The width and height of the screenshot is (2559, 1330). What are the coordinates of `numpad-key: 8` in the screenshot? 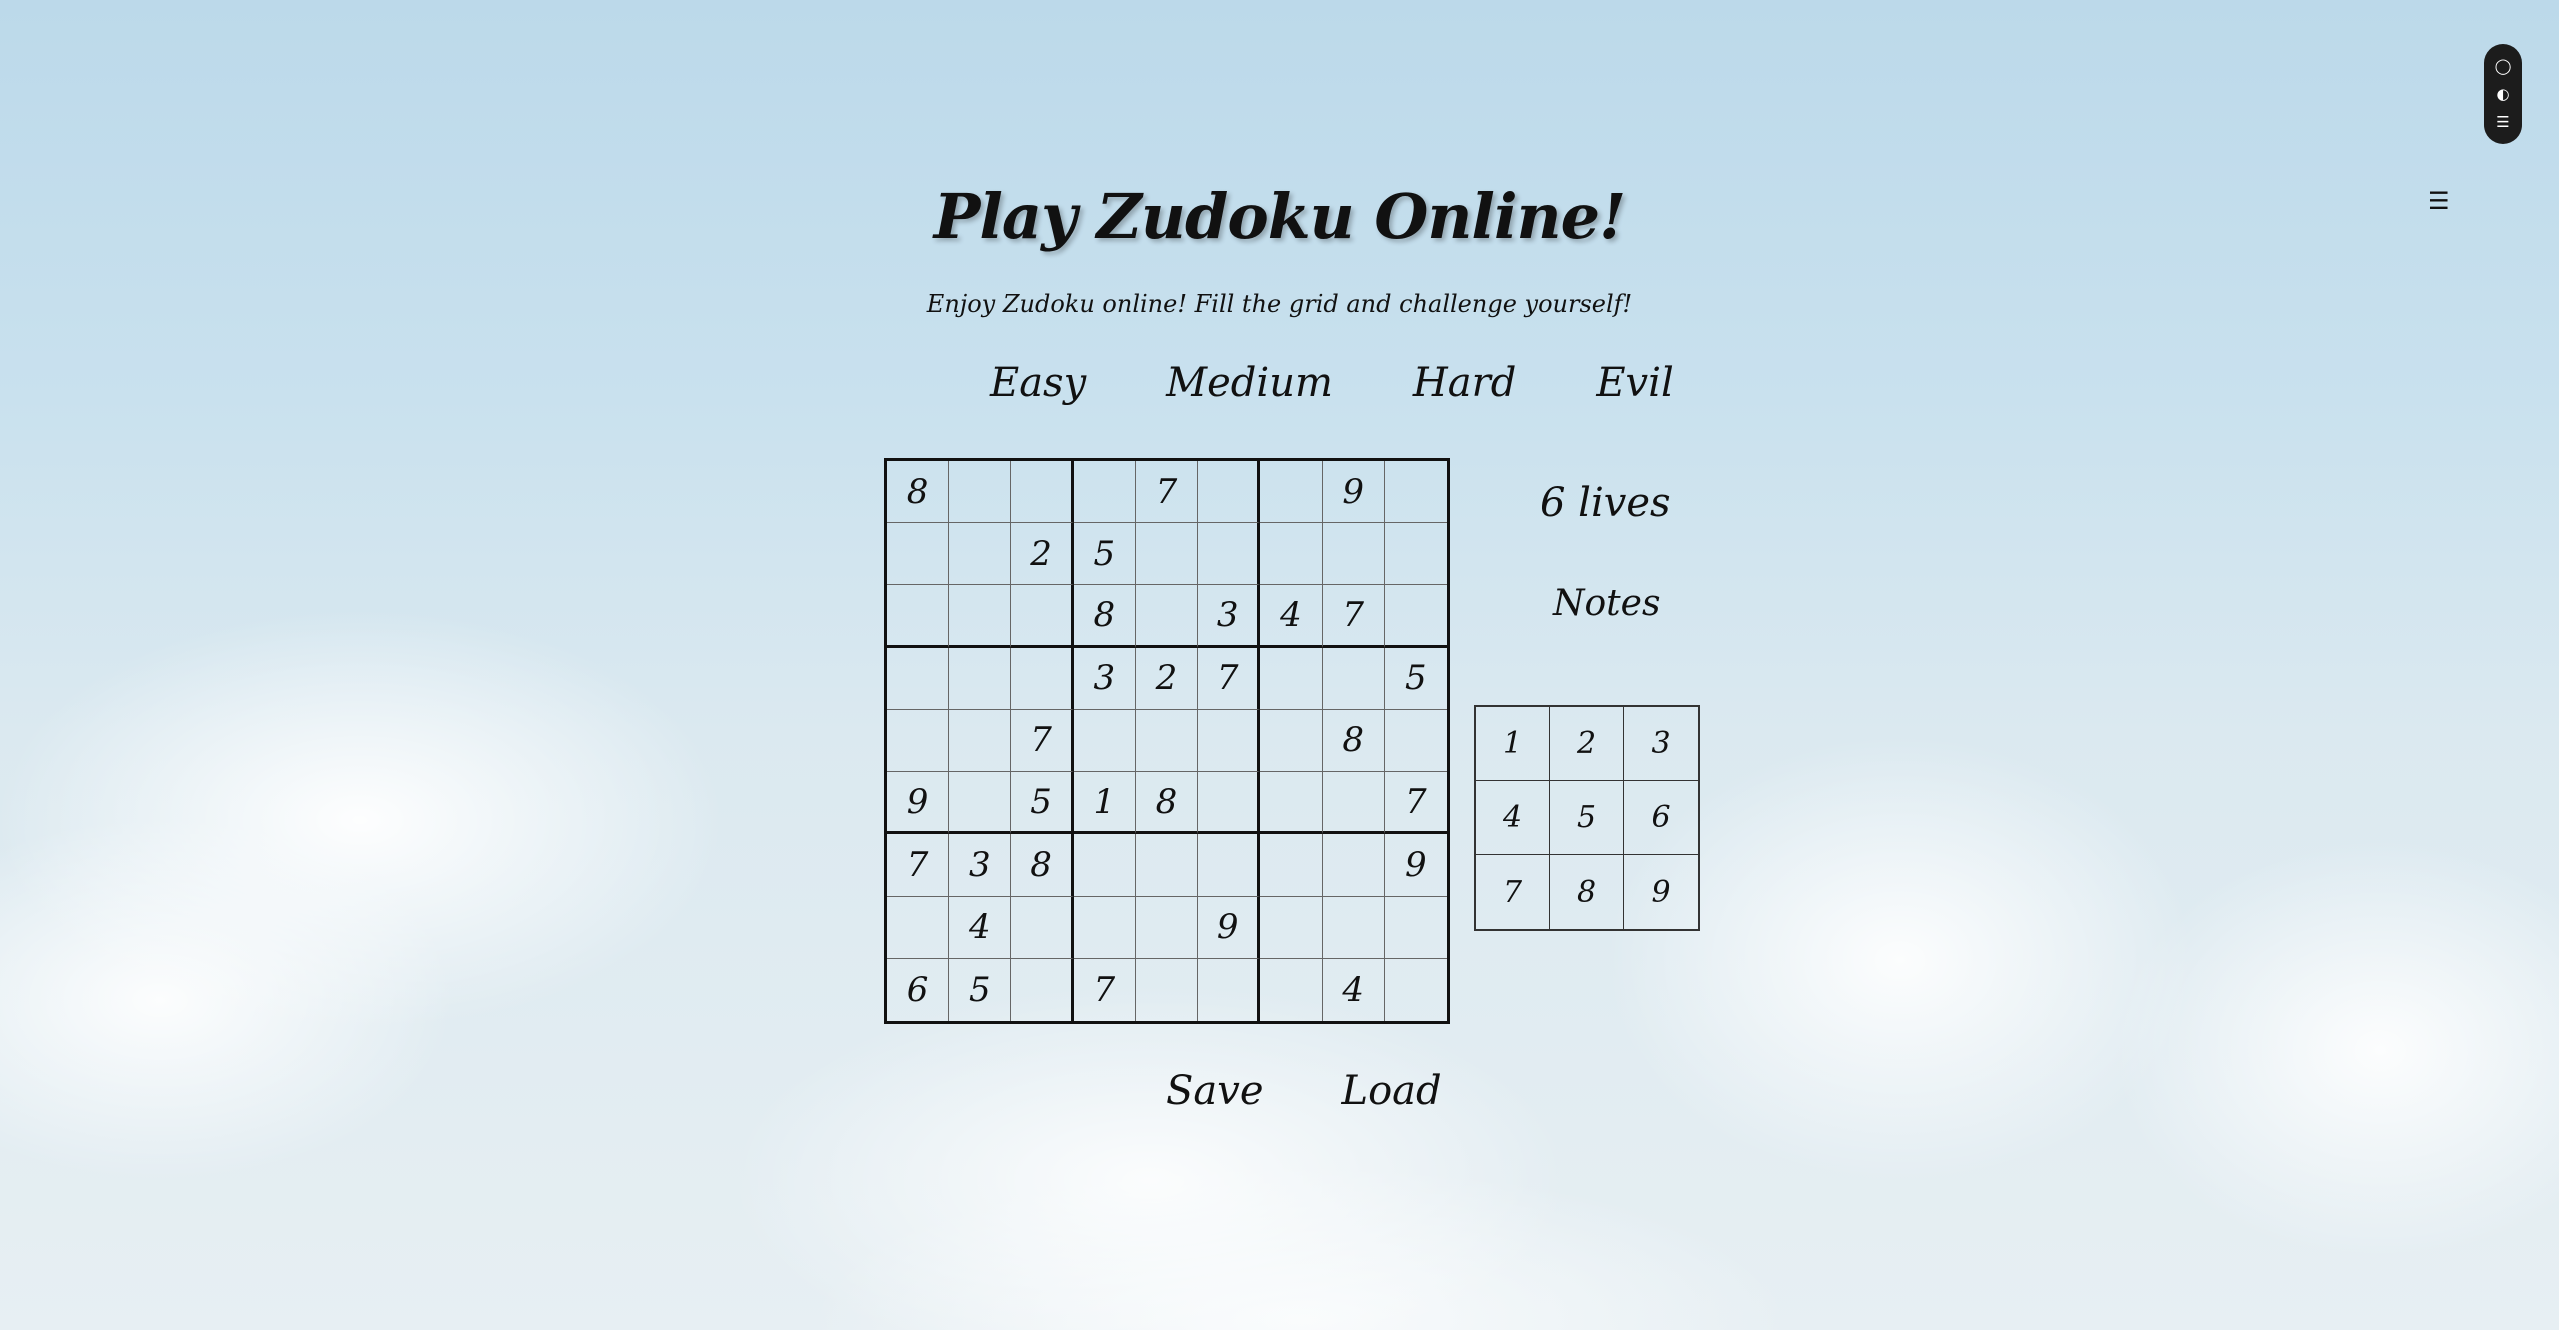 It's located at (1587, 892).